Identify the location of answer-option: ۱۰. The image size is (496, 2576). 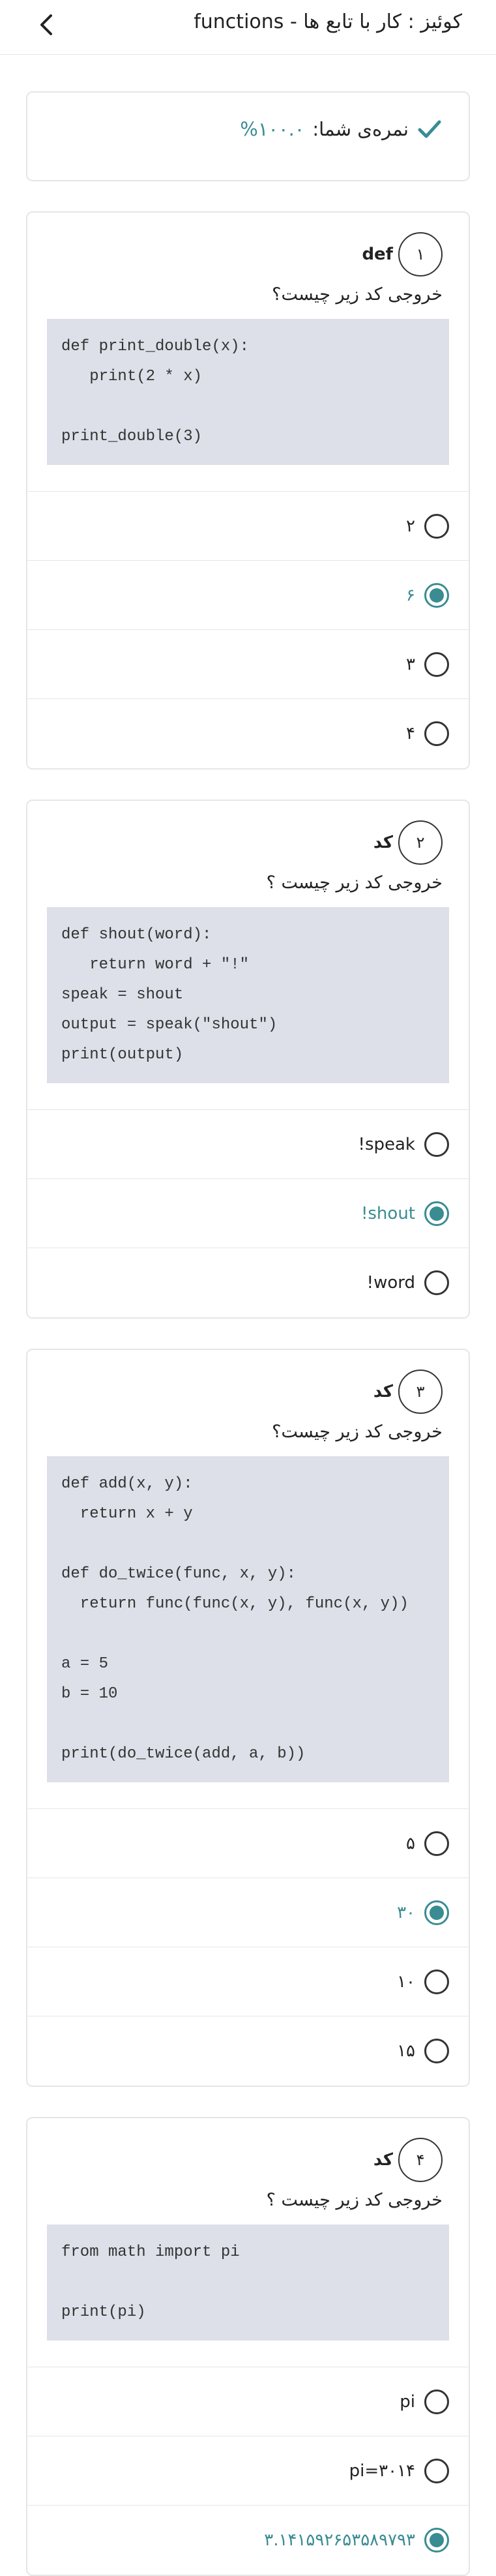
(248, 1981).